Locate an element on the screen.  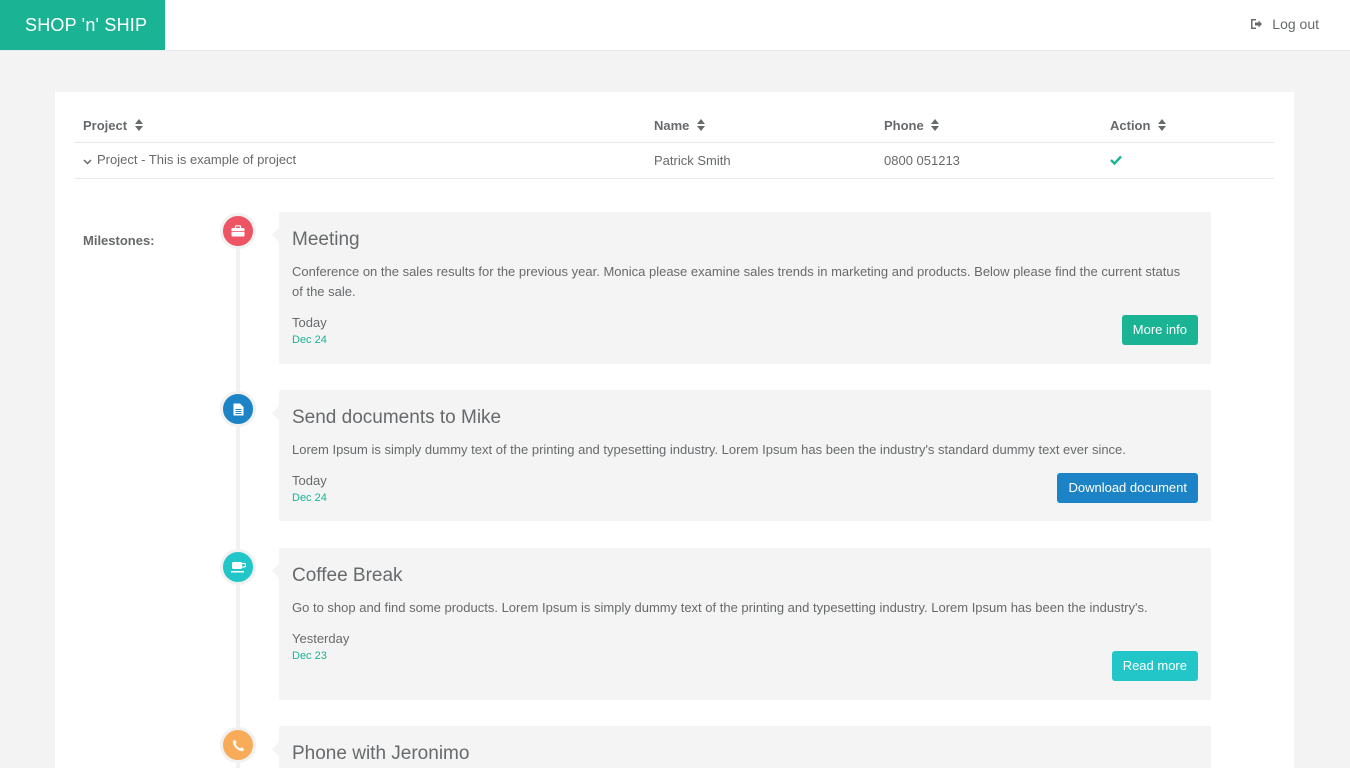
action-cell is located at coordinates (1188, 160).